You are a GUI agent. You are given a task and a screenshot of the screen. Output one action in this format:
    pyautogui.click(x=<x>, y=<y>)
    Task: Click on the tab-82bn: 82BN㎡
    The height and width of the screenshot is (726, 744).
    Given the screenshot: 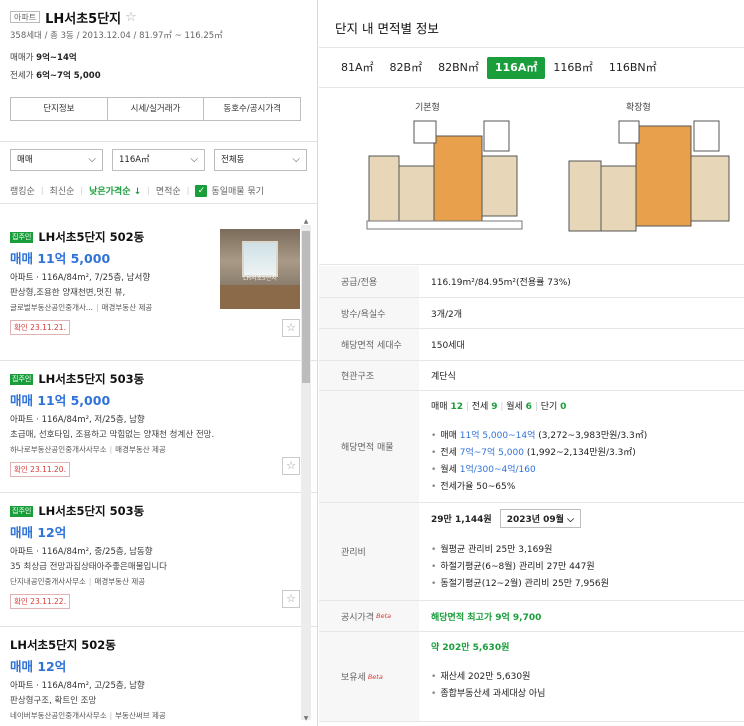 What is the action you would take?
    pyautogui.click(x=458, y=68)
    